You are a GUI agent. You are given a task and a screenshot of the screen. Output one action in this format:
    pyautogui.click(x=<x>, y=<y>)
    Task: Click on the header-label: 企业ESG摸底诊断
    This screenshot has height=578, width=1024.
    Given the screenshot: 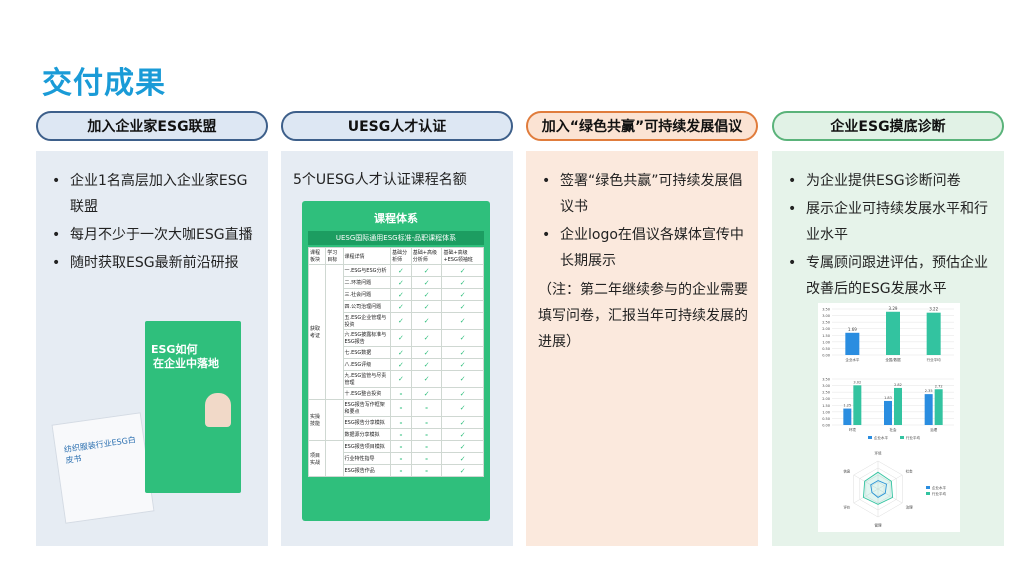 What is the action you would take?
    pyautogui.click(x=888, y=127)
    